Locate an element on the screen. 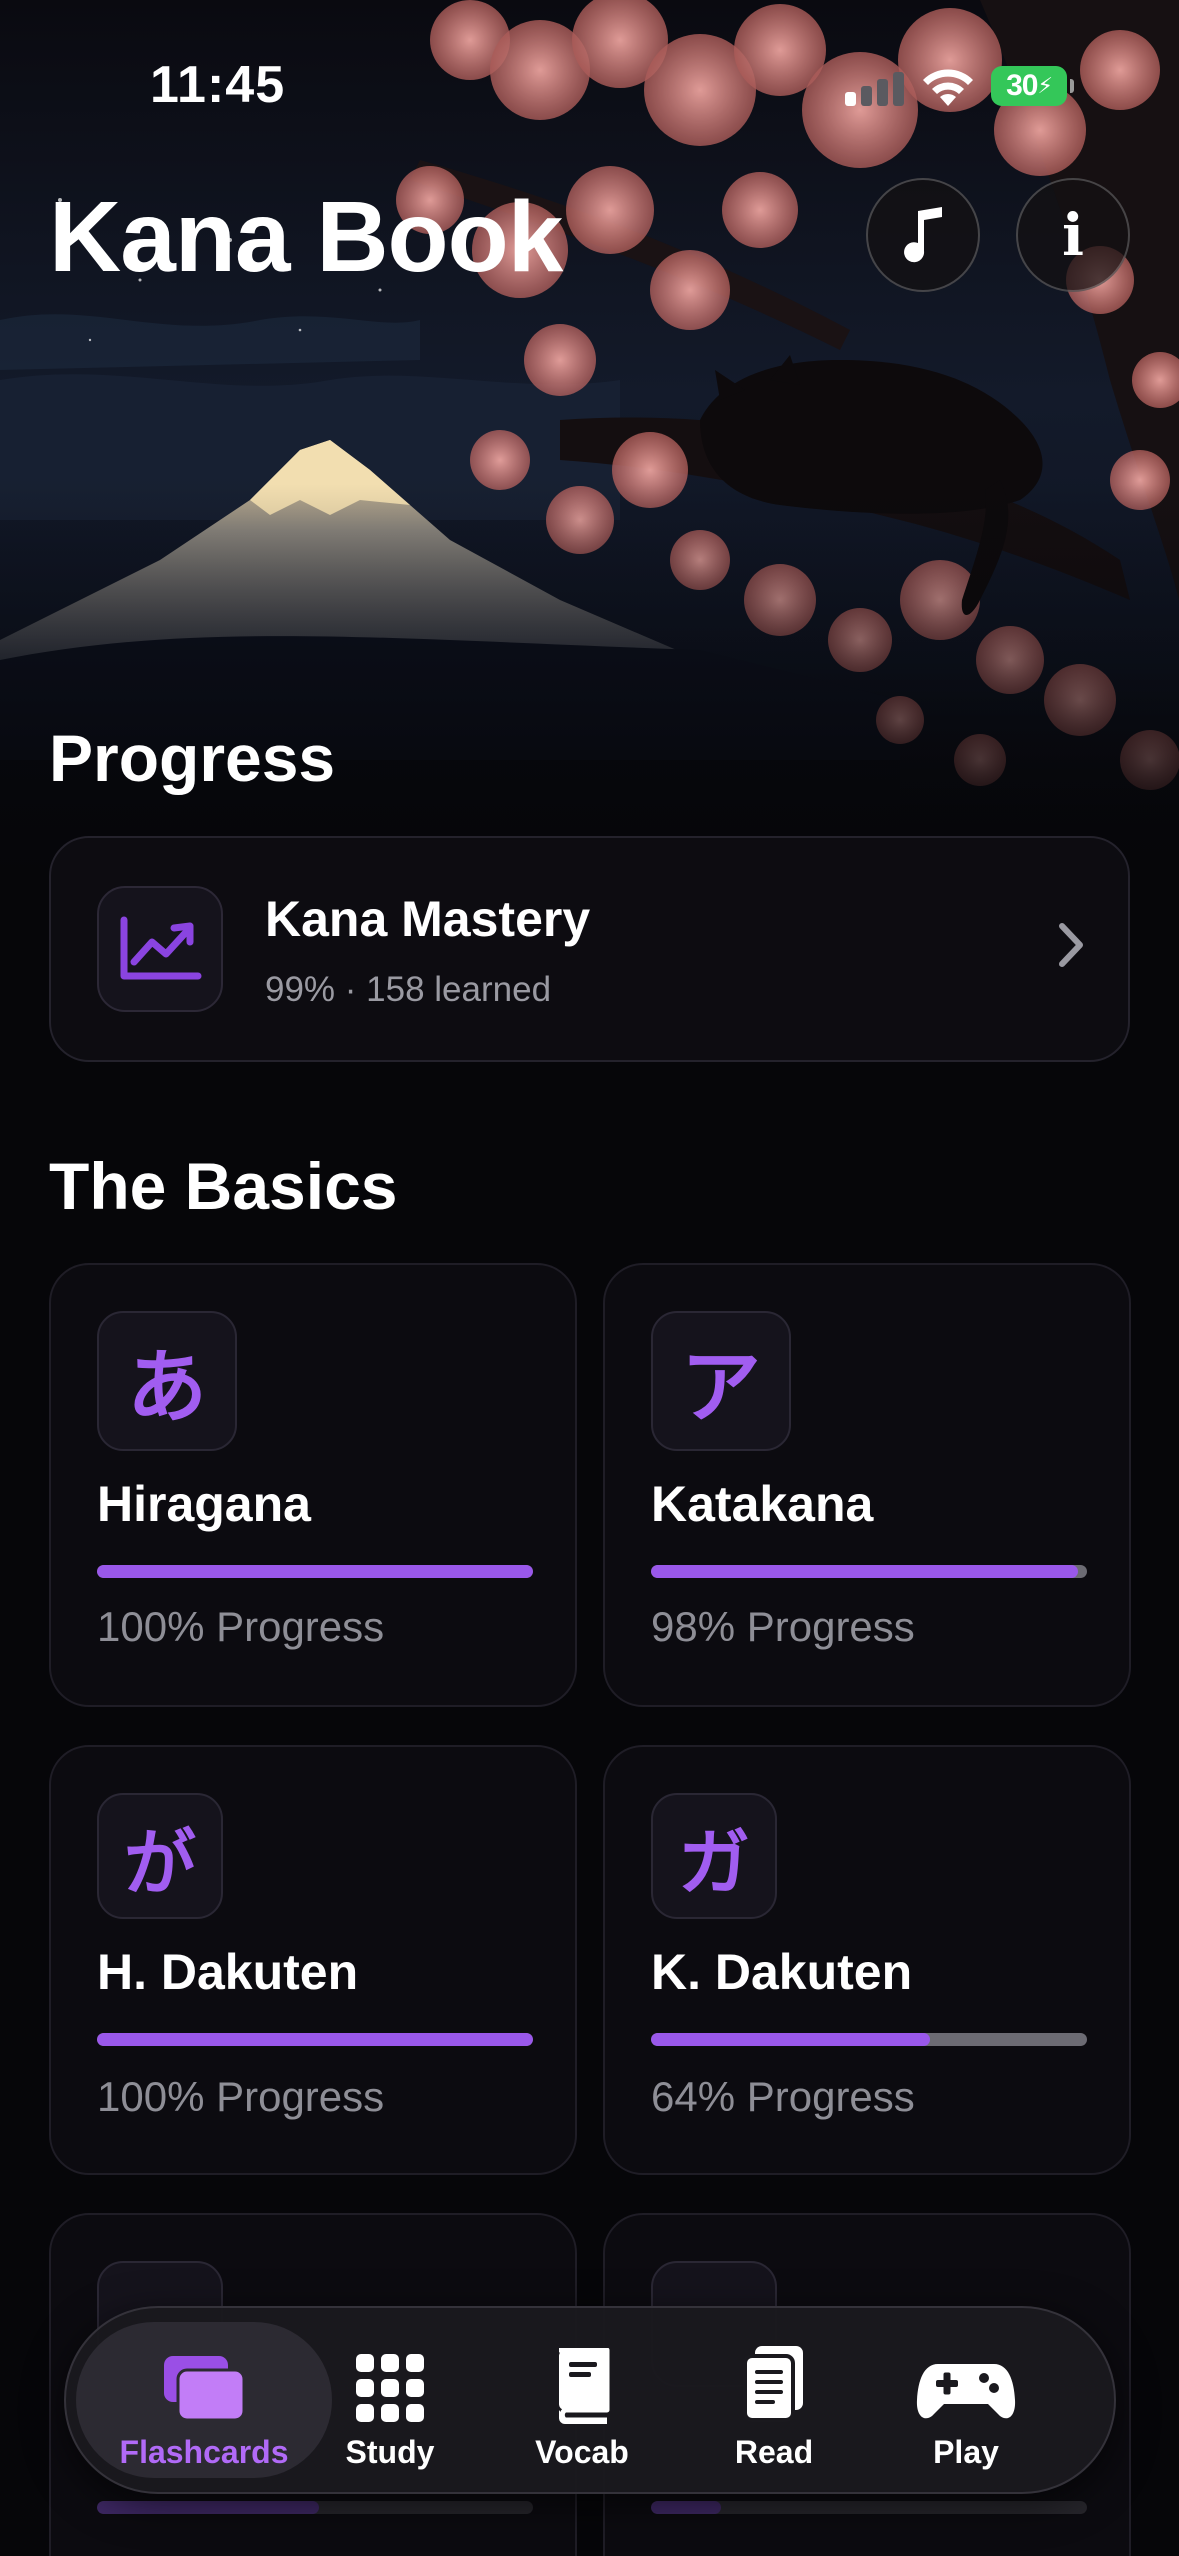 Image resolution: width=1179 pixels, height=2556 pixels. kana-glyph: ガ is located at coordinates (714, 1856).